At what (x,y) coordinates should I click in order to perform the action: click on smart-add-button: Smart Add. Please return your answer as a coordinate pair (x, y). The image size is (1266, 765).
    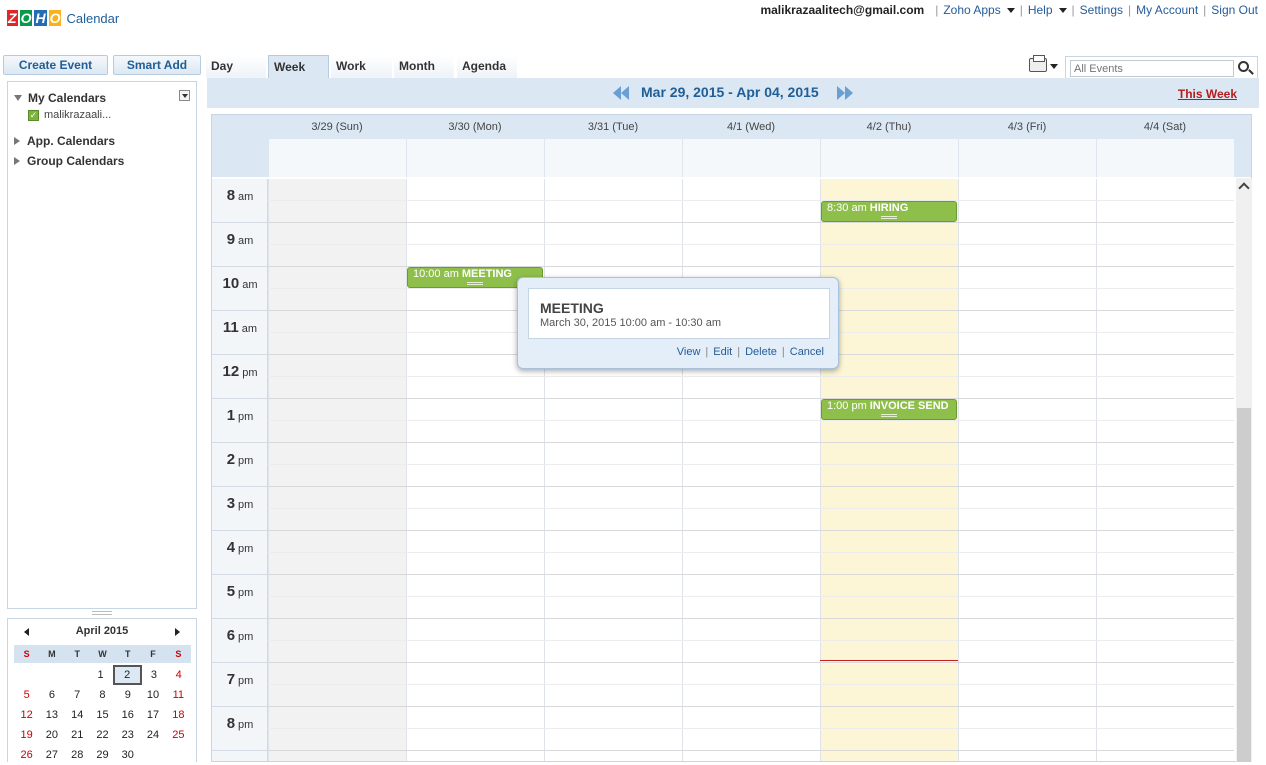
    Looking at the image, I should click on (157, 65).